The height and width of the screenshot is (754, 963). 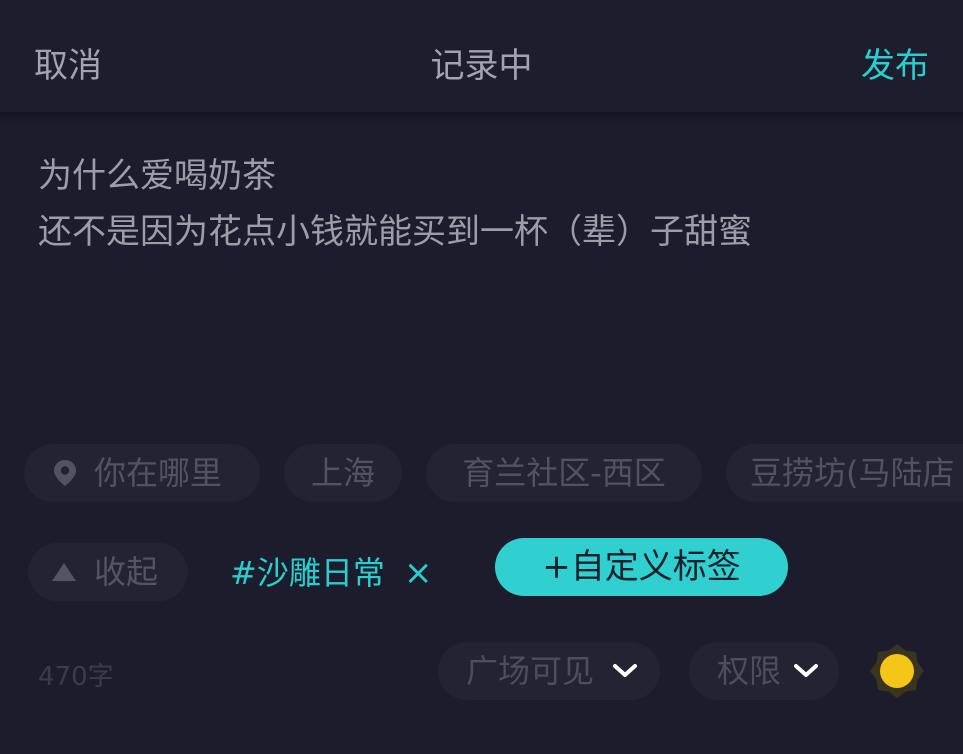 What do you see at coordinates (481, 4) in the screenshot?
I see `status-bar-remnant` at bounding box center [481, 4].